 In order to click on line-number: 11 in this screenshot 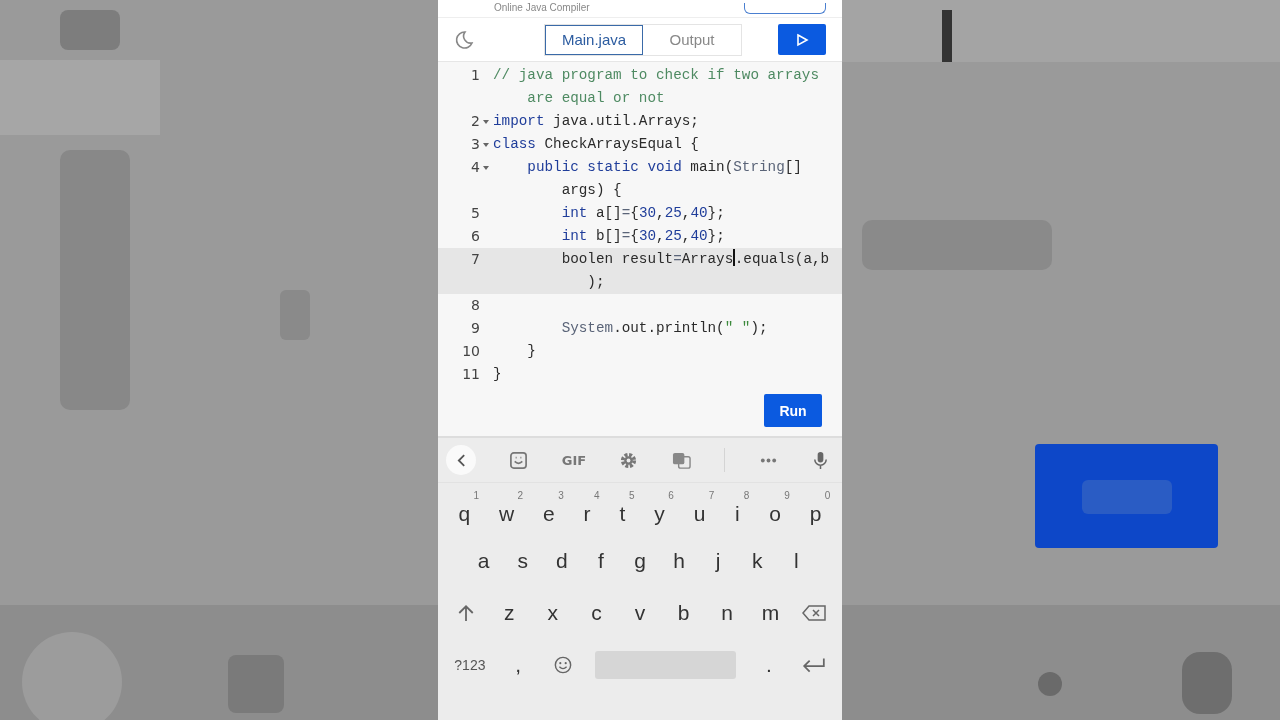, I will do `click(471, 374)`.